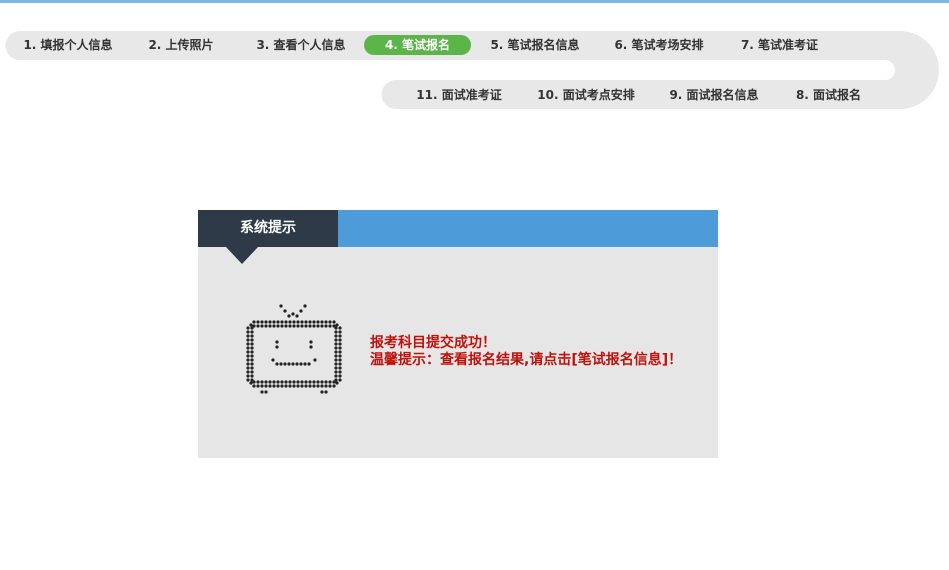 The height and width of the screenshot is (570, 949). I want to click on tv-icon, so click(294, 349).